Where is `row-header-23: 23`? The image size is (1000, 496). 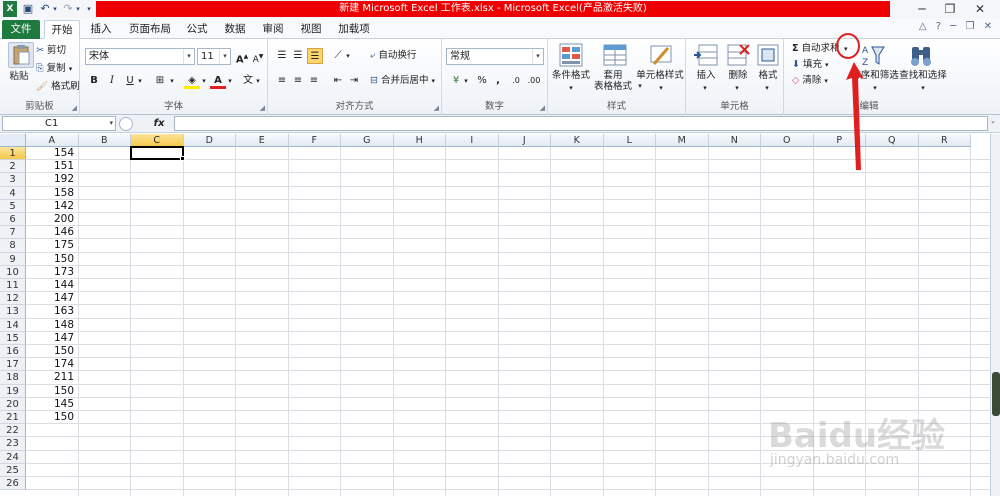
row-header-23: 23 is located at coordinates (13, 444).